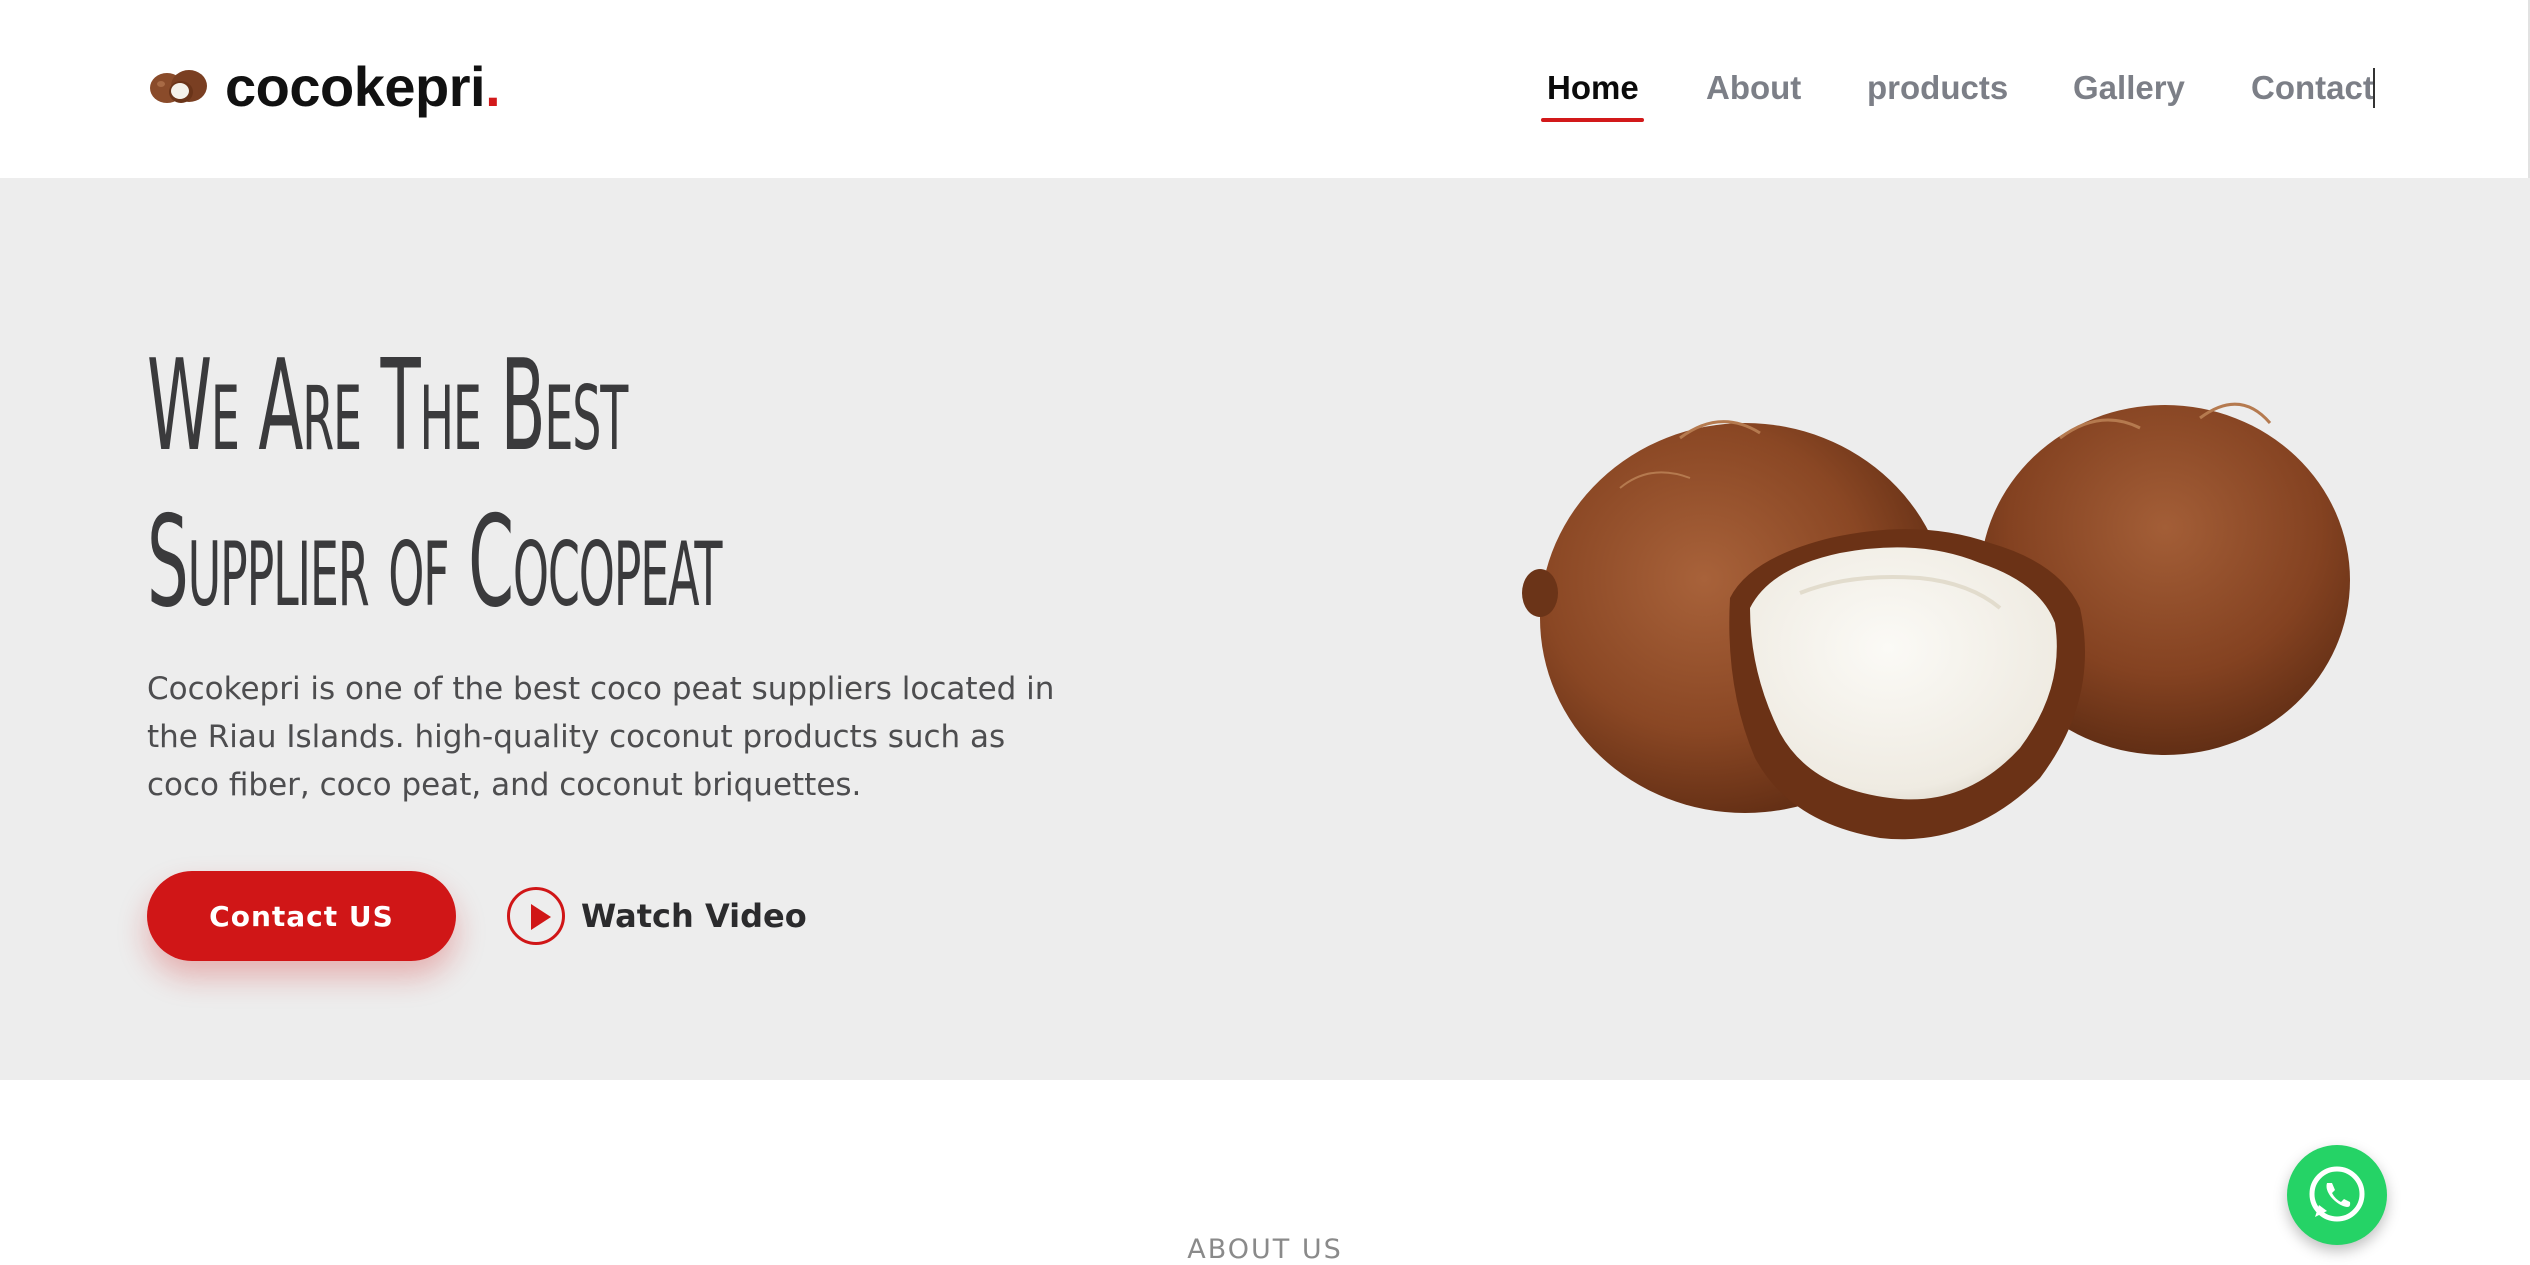  Describe the element at coordinates (536, 916) in the screenshot. I see `play-icon` at that location.